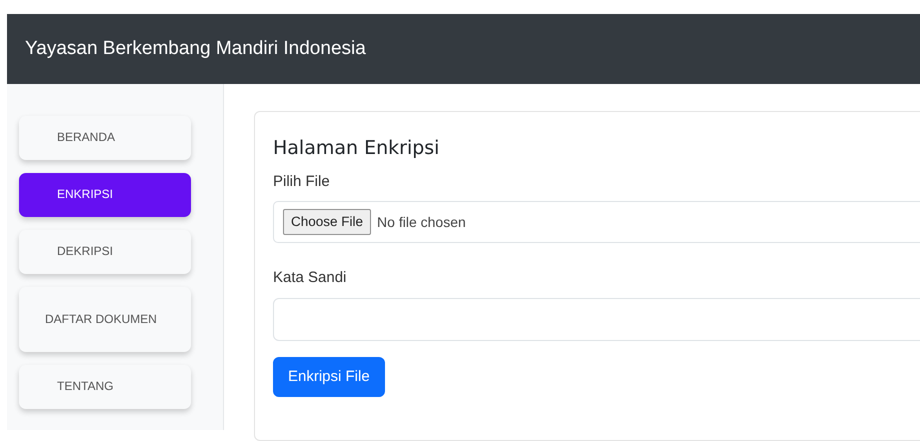 Image resolution: width=920 pixels, height=441 pixels. I want to click on sidebar-item: ENKRIPSI, so click(105, 195).